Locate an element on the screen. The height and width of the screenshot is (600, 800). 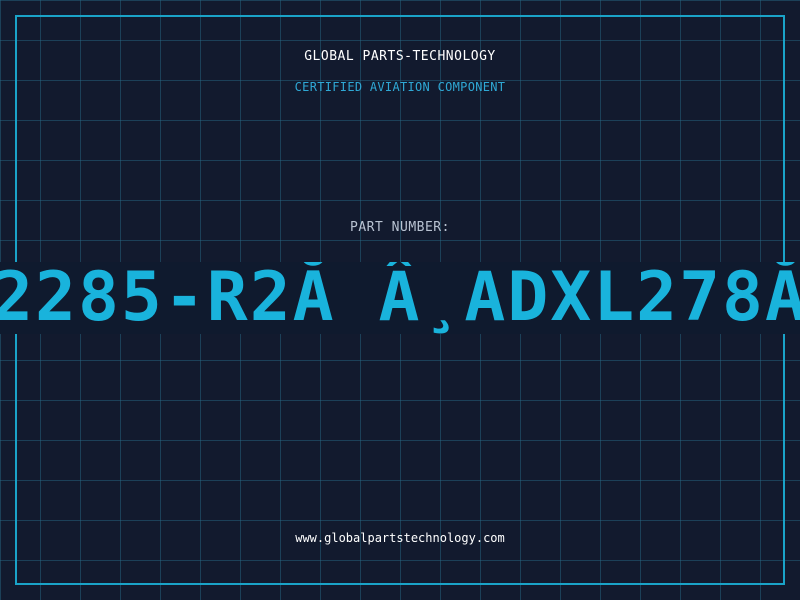
website-url: www.globalpartstechnology.com is located at coordinates (400, 538).